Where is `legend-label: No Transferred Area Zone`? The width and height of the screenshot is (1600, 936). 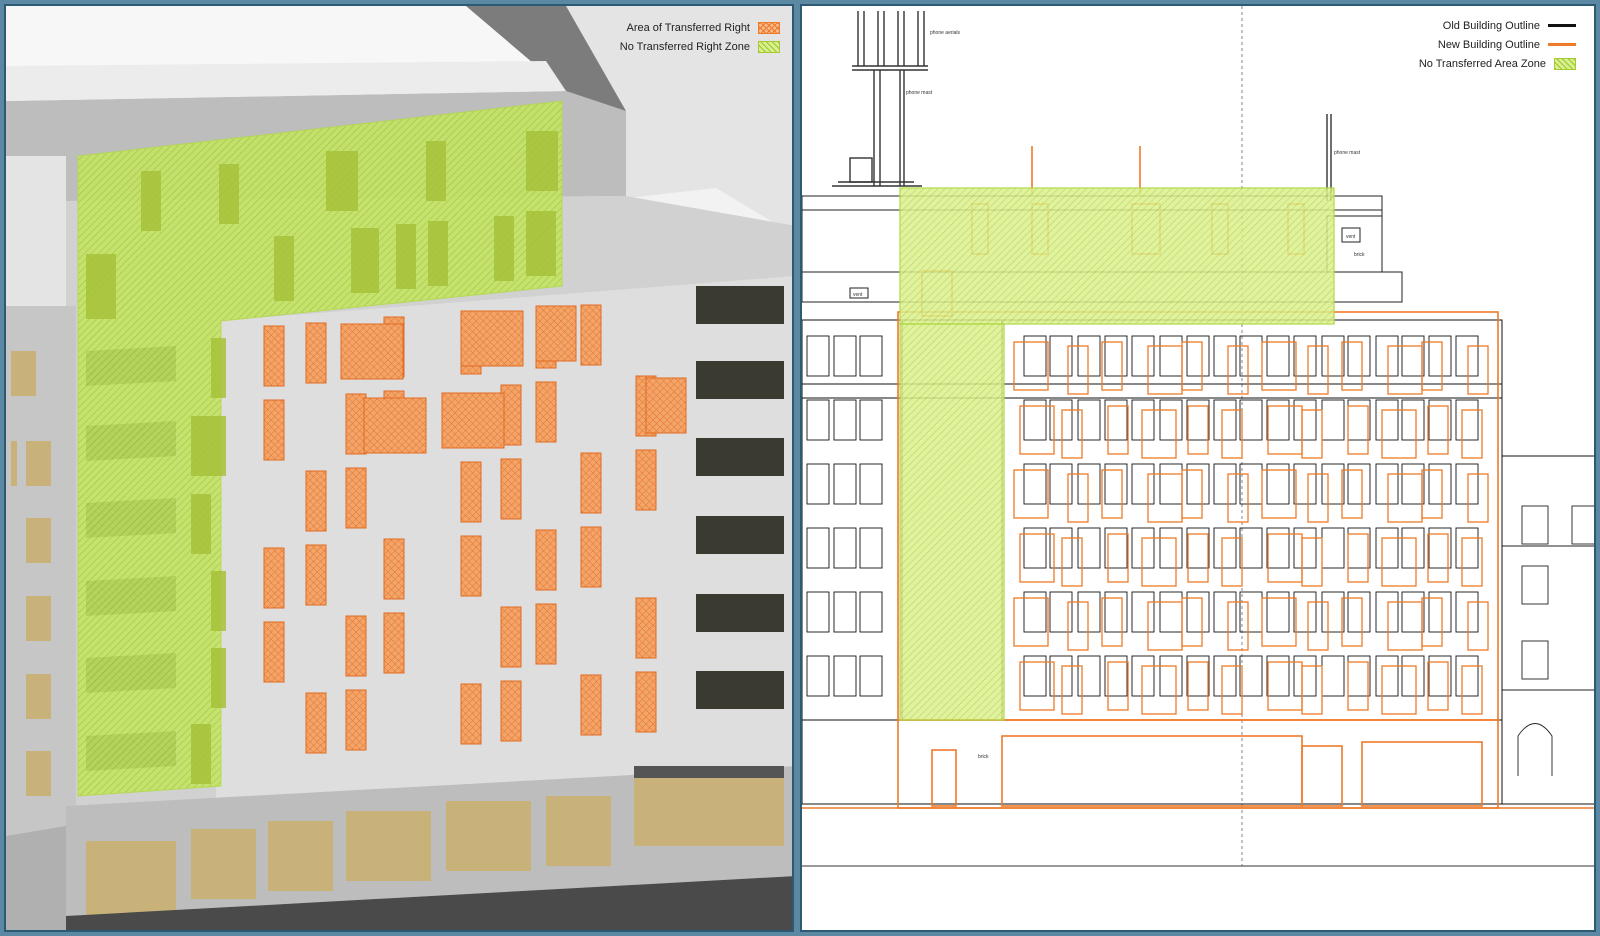 legend-label: No Transferred Area Zone is located at coordinates (1482, 63).